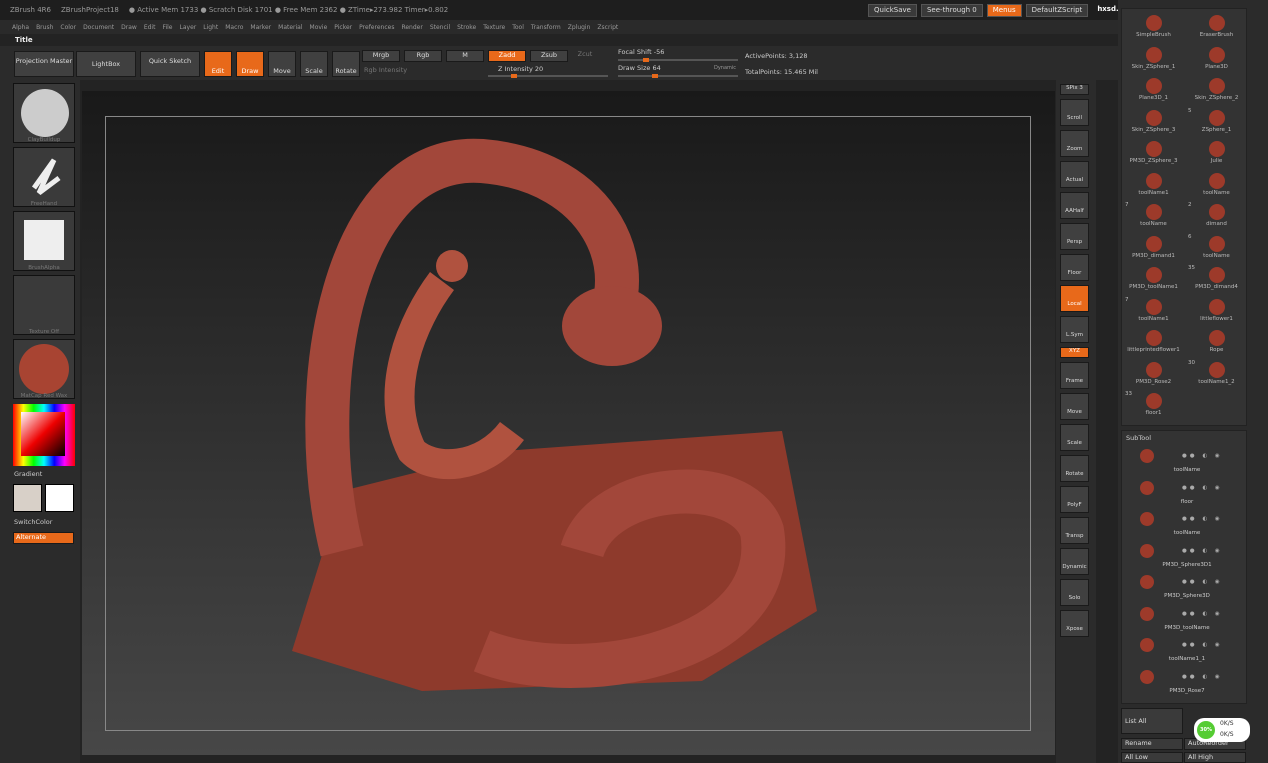  What do you see at coordinates (725, 68) in the screenshot?
I see `dynamic-toggle: Dynamic` at bounding box center [725, 68].